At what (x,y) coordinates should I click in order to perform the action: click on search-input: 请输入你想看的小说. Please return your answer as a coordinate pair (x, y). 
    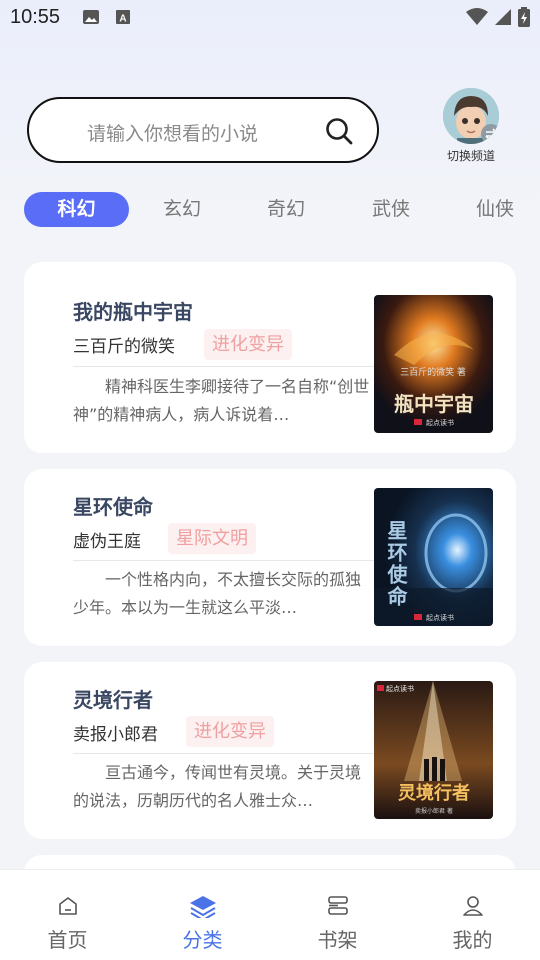
    Looking at the image, I should click on (172, 132).